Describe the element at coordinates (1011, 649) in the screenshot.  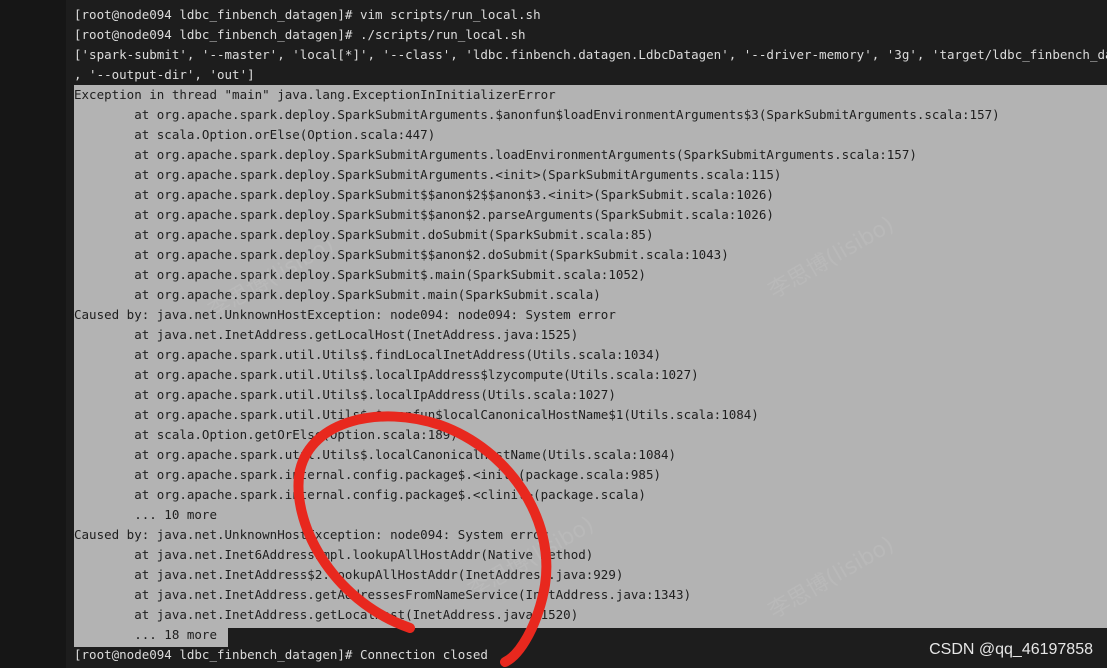
I see `csdn-credit: CSDN @qq_46197858` at that location.